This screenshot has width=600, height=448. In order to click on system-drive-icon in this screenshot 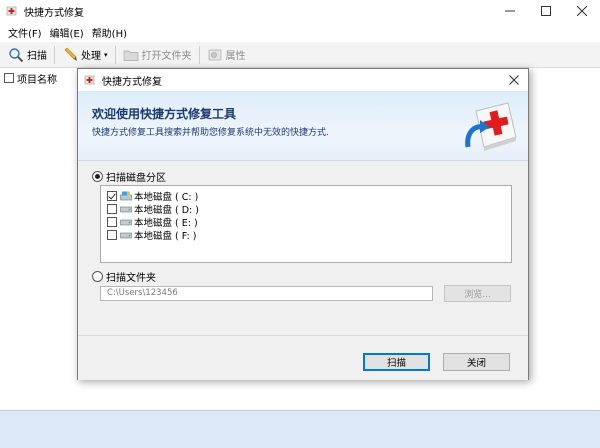, I will do `click(126, 196)`.